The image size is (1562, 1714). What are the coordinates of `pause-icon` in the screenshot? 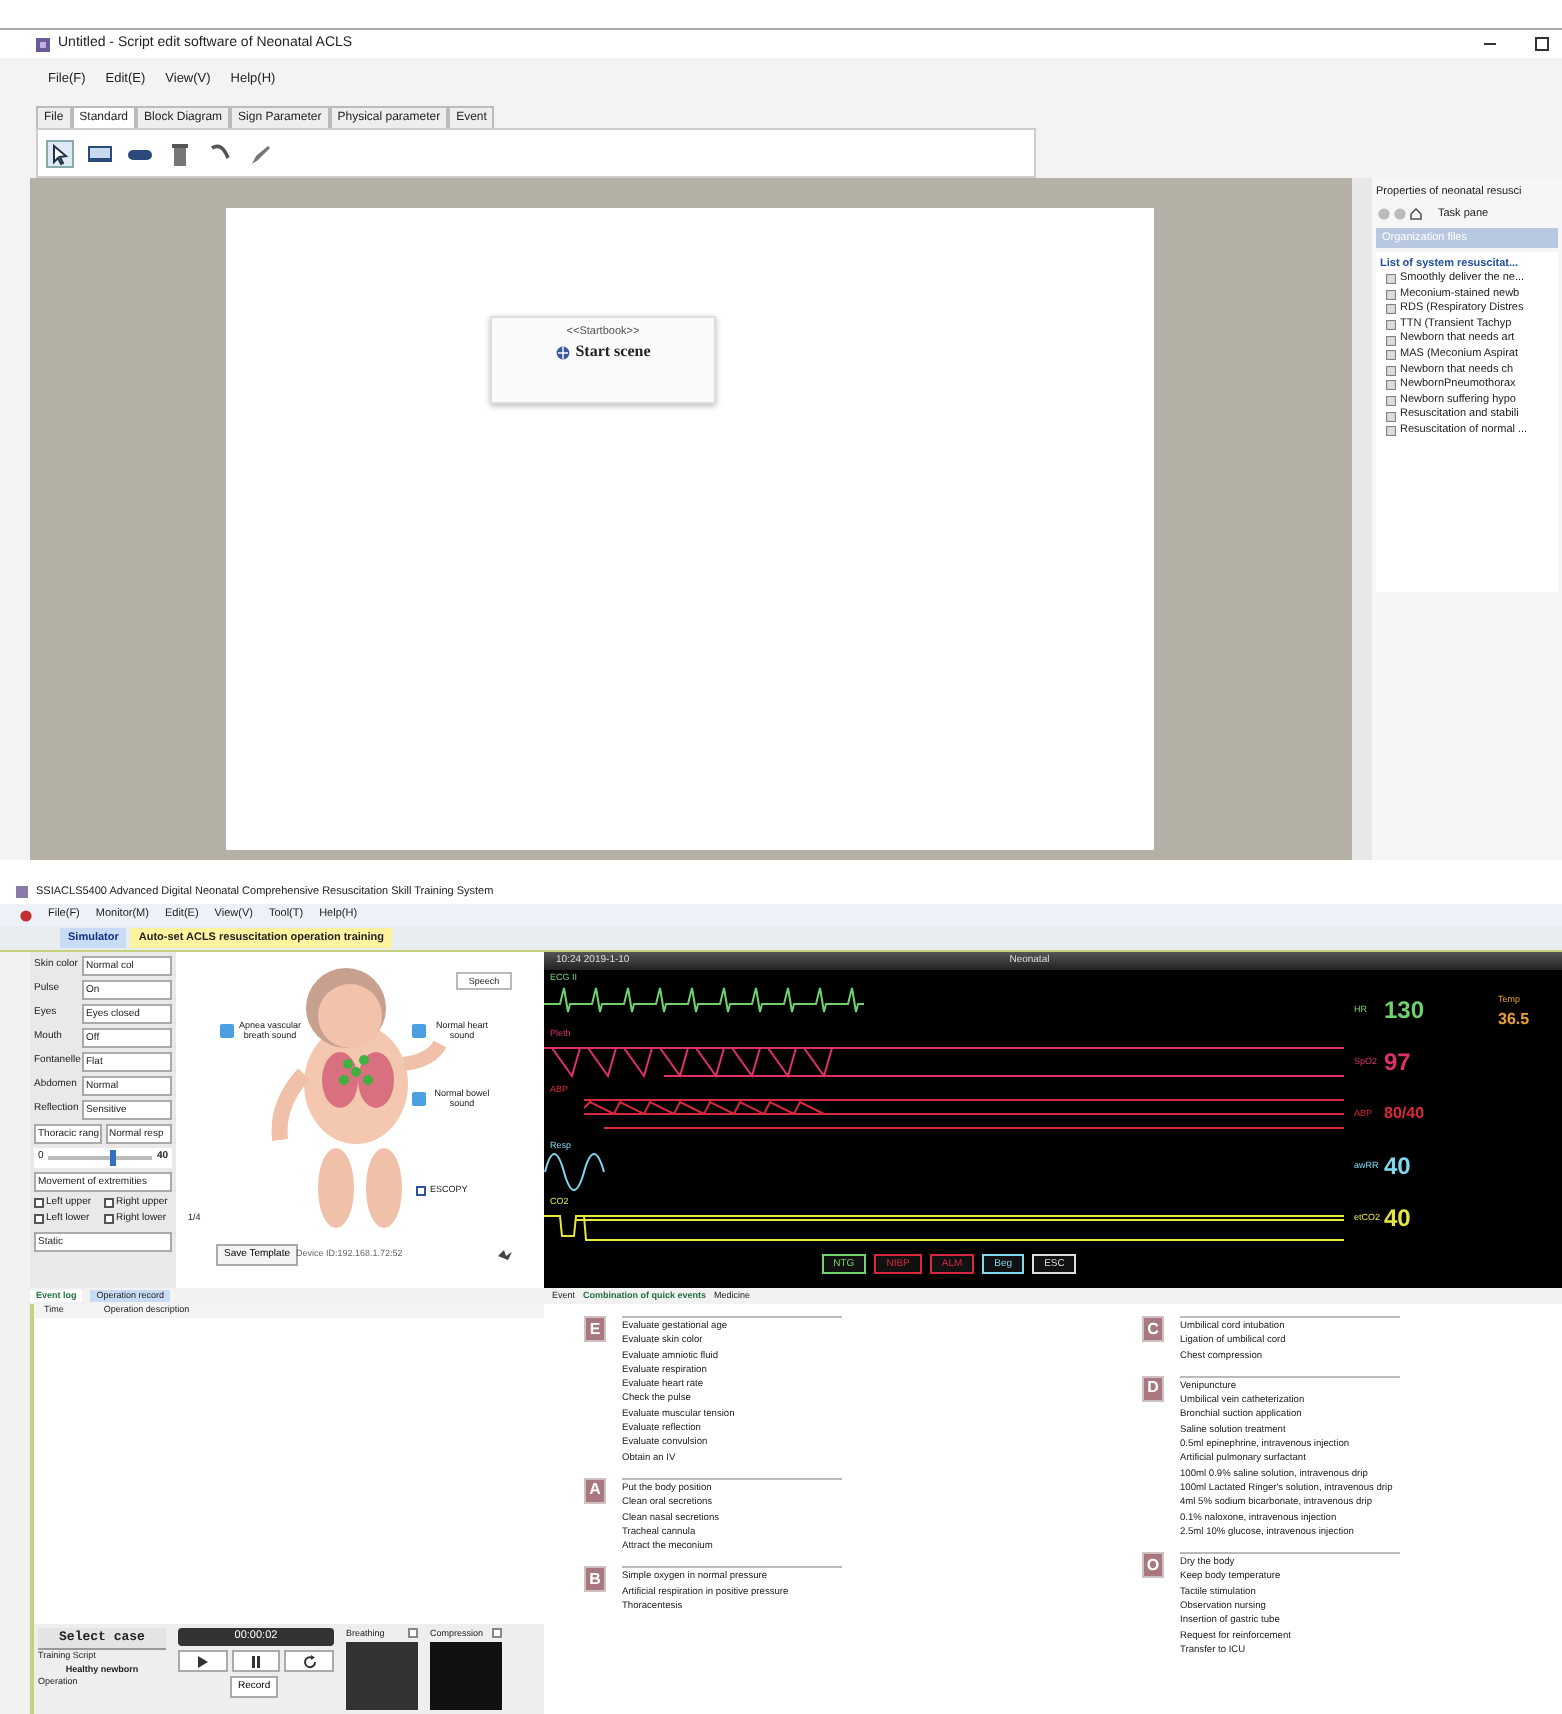 It's located at (256, 1661).